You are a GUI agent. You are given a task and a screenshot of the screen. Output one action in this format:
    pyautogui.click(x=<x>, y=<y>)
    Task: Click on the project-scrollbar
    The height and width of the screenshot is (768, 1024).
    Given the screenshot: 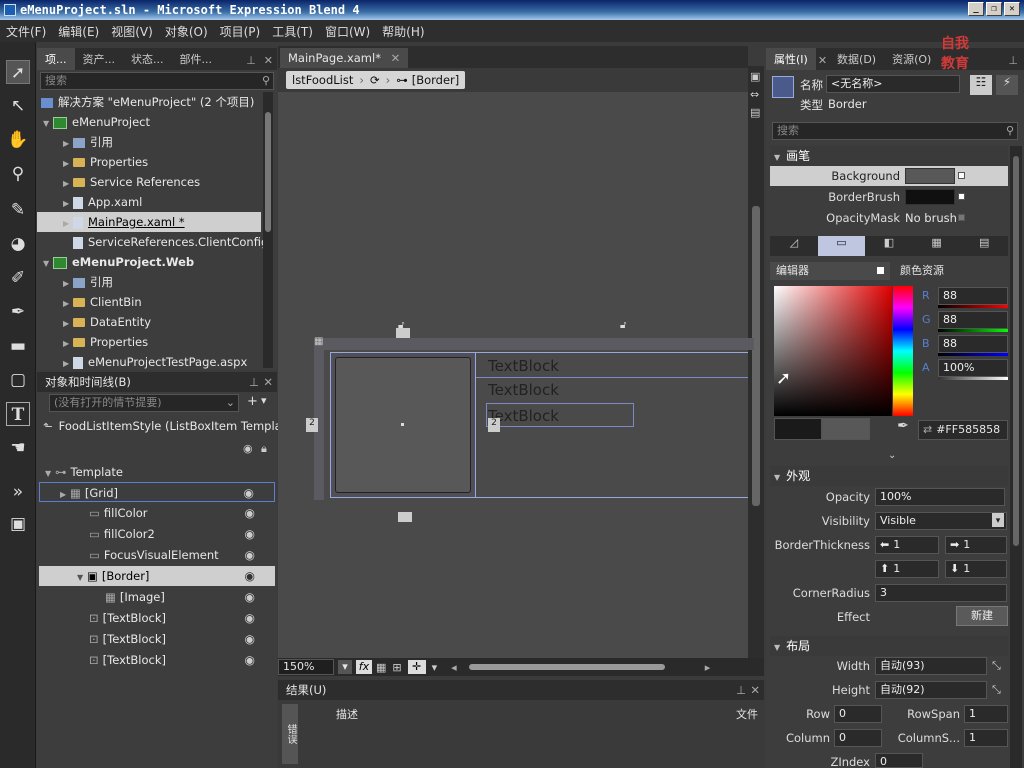 What is the action you would take?
    pyautogui.click(x=268, y=230)
    